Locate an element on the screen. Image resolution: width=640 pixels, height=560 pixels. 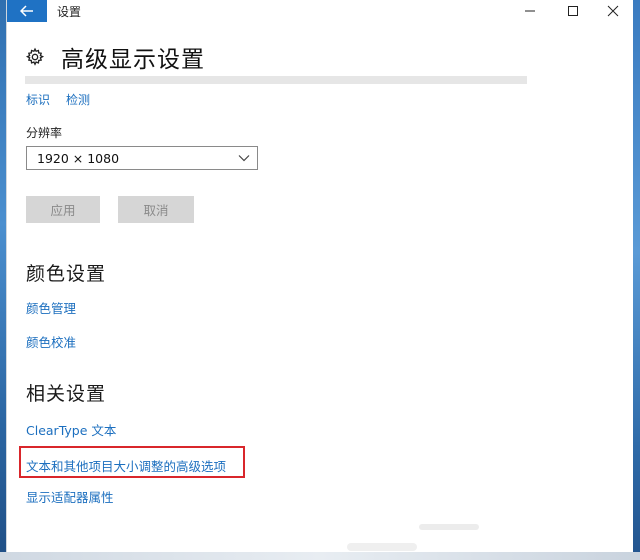
display-preview-area is located at coordinates (276, 80).